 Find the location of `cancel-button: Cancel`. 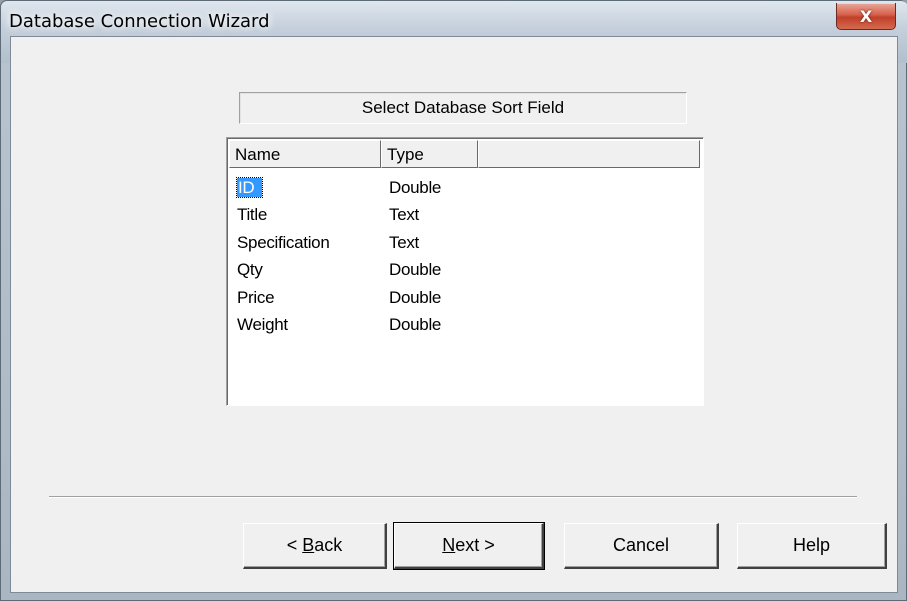

cancel-button: Cancel is located at coordinates (641, 546).